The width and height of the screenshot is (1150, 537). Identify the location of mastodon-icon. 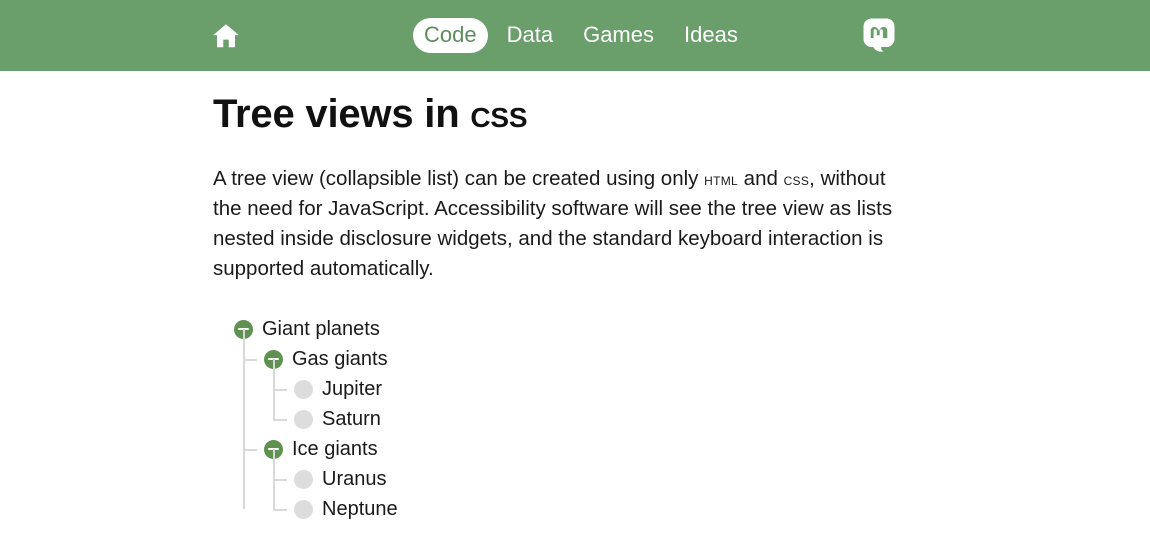
(879, 36).